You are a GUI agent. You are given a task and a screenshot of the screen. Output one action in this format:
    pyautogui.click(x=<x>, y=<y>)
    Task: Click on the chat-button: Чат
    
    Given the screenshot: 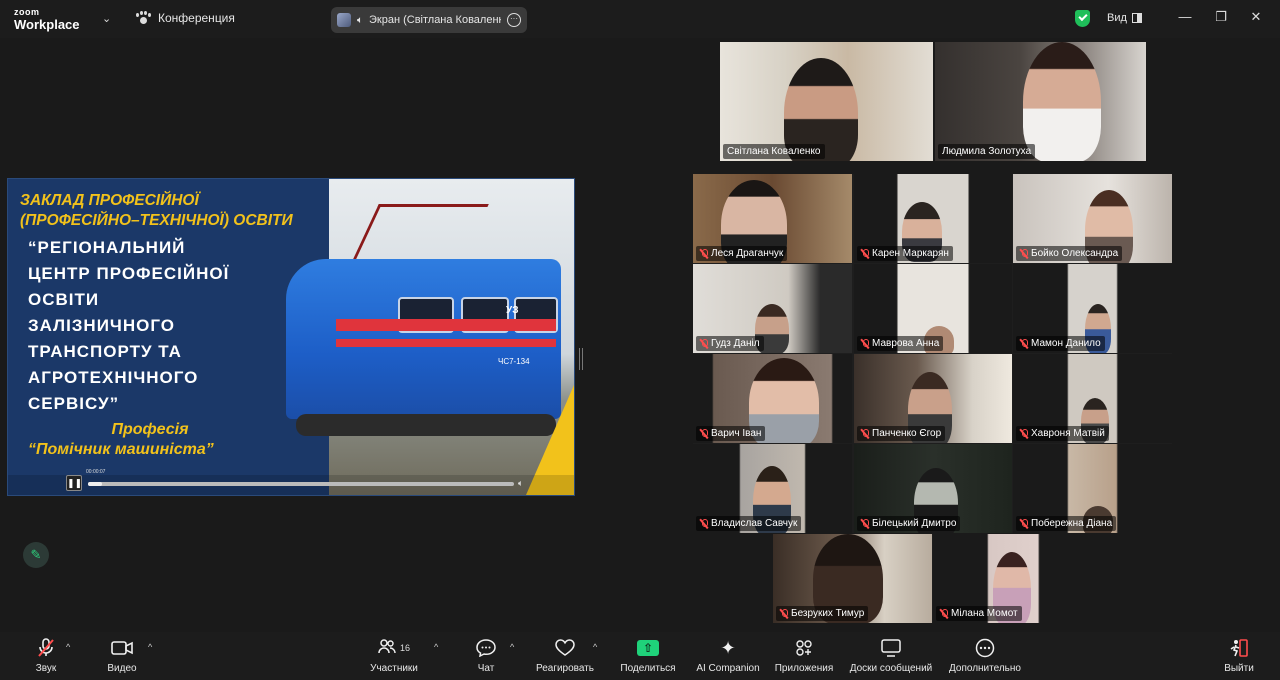 What is the action you would take?
    pyautogui.click(x=486, y=655)
    